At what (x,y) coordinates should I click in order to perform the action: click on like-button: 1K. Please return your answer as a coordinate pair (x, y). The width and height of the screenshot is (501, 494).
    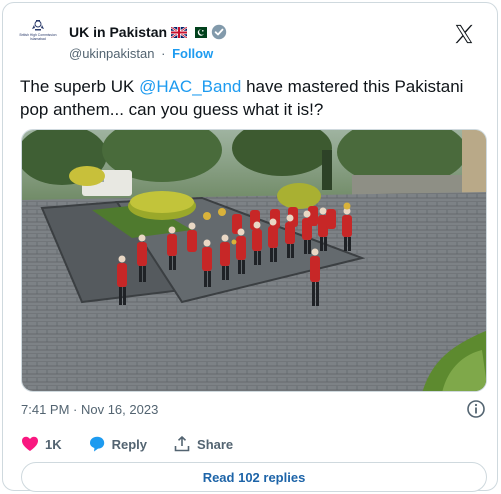
    Looking at the image, I should click on (41, 444).